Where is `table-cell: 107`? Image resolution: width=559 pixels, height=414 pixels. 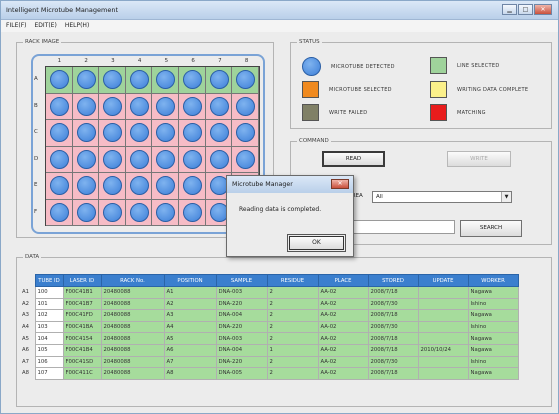
table-cell: 107 is located at coordinates (49, 373).